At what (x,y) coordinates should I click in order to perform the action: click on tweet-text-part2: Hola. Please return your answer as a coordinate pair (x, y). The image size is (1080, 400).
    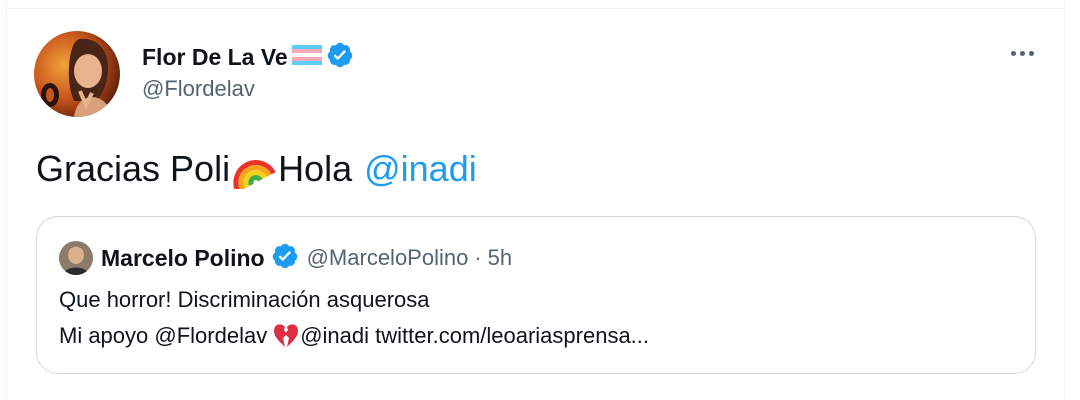
    Looking at the image, I should click on (315, 168).